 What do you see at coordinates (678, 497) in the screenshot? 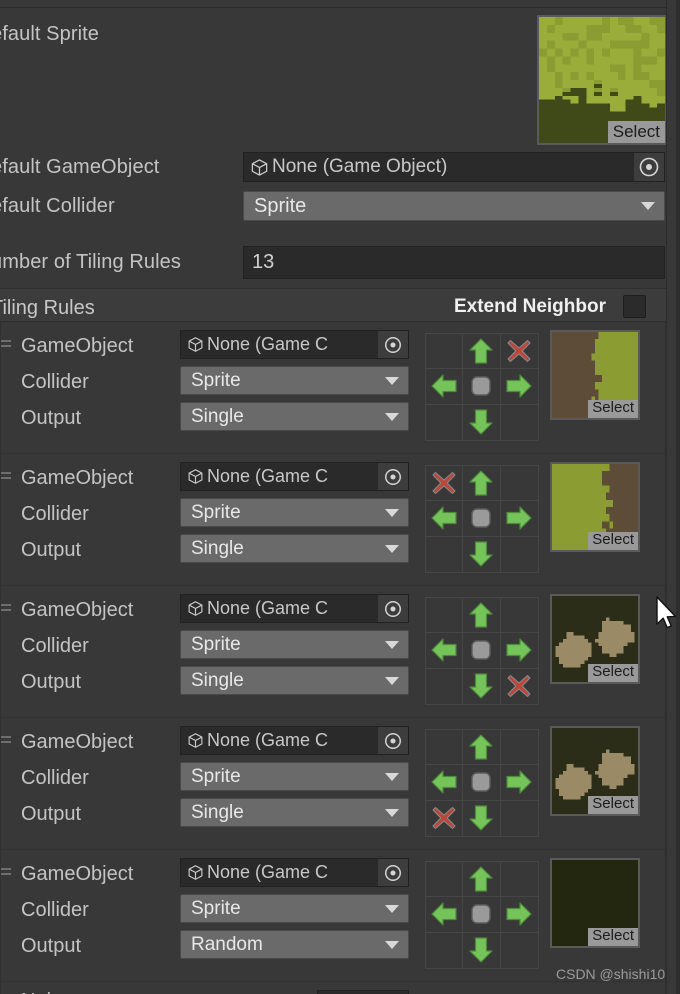
I see `panel-edge-scrollbar` at bounding box center [678, 497].